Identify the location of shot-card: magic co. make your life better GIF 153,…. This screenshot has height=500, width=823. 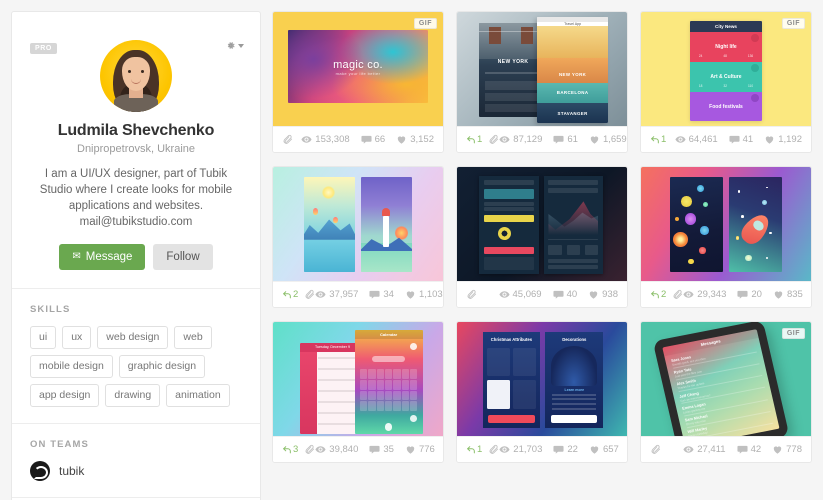
(358, 82).